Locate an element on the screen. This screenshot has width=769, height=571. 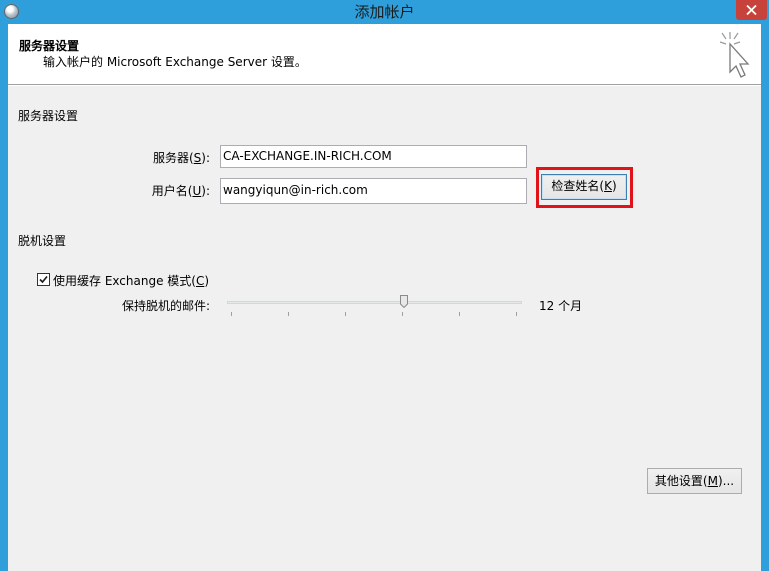
keep-mail-value: 12 个月 is located at coordinates (561, 306).